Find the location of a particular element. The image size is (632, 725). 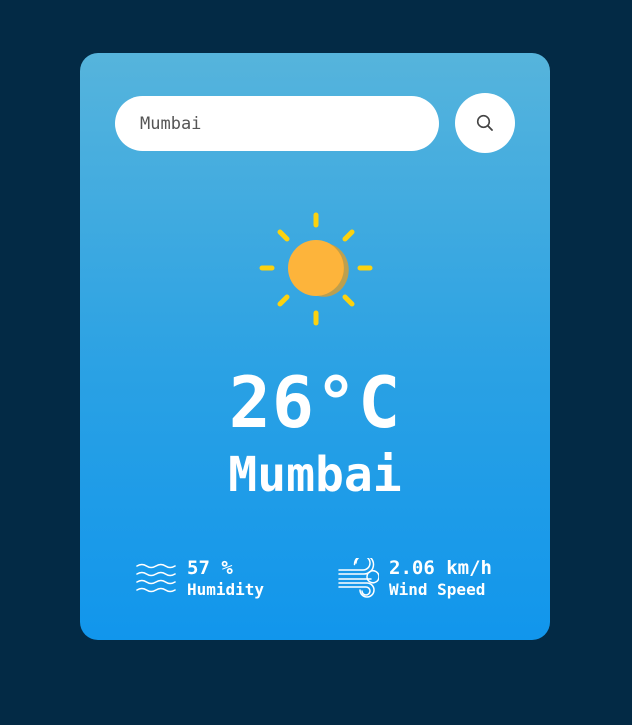

search-field is located at coordinates (277, 123).